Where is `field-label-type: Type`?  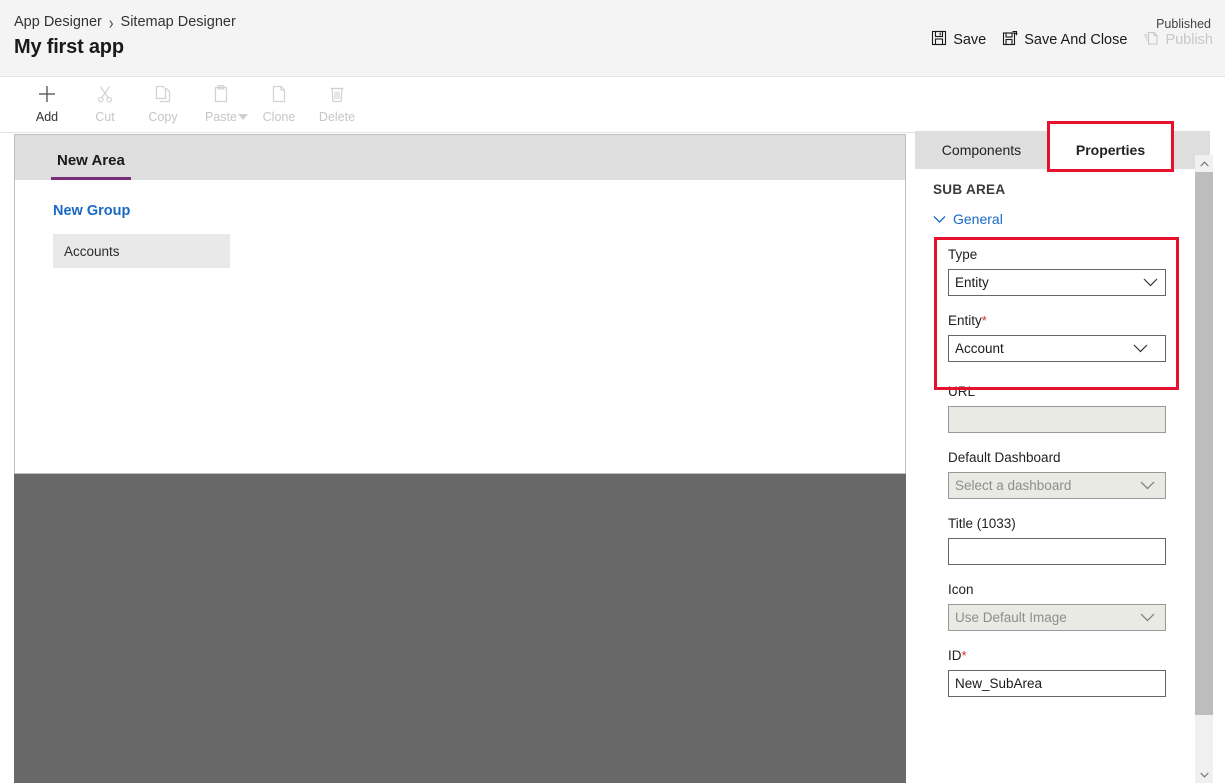
field-label-type: Type is located at coordinates (963, 254).